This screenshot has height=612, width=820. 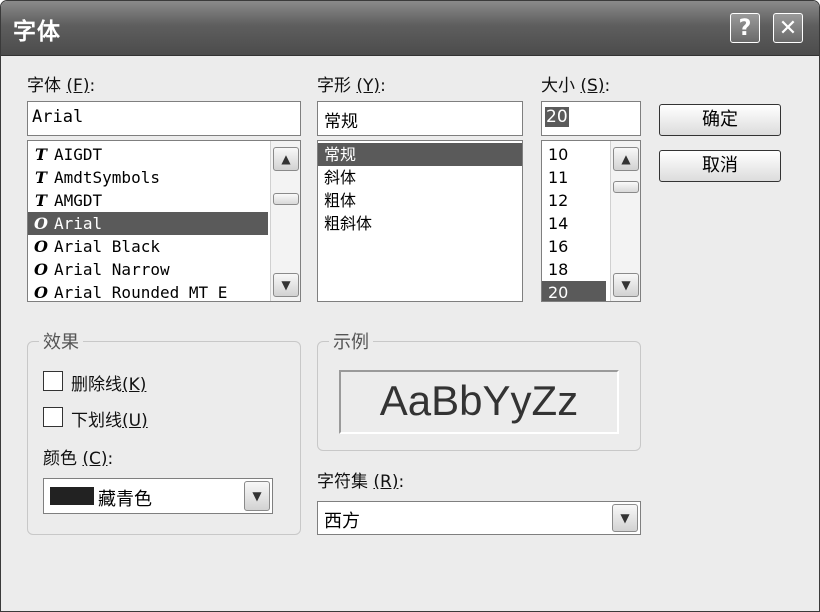 I want to click on list-item: T AmdtSymbols, so click(x=148, y=177).